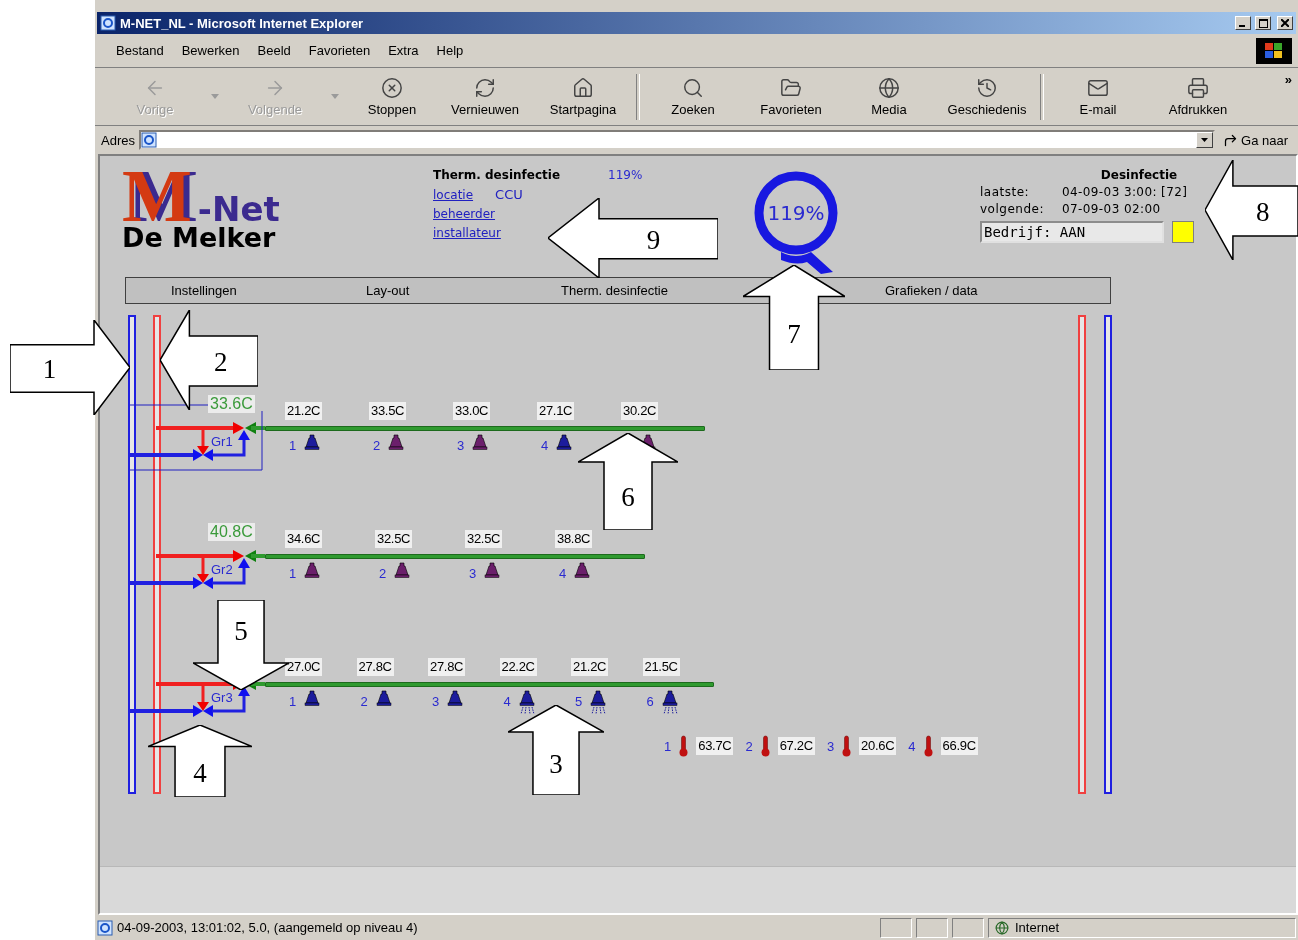 This screenshot has height=940, width=1298. What do you see at coordinates (140, 50) in the screenshot?
I see `menu-item: Bestand` at bounding box center [140, 50].